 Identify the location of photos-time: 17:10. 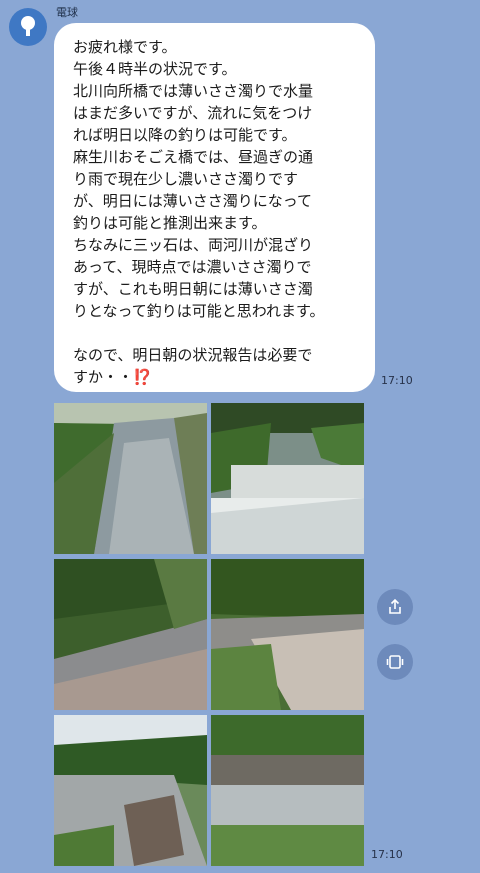
(387, 854).